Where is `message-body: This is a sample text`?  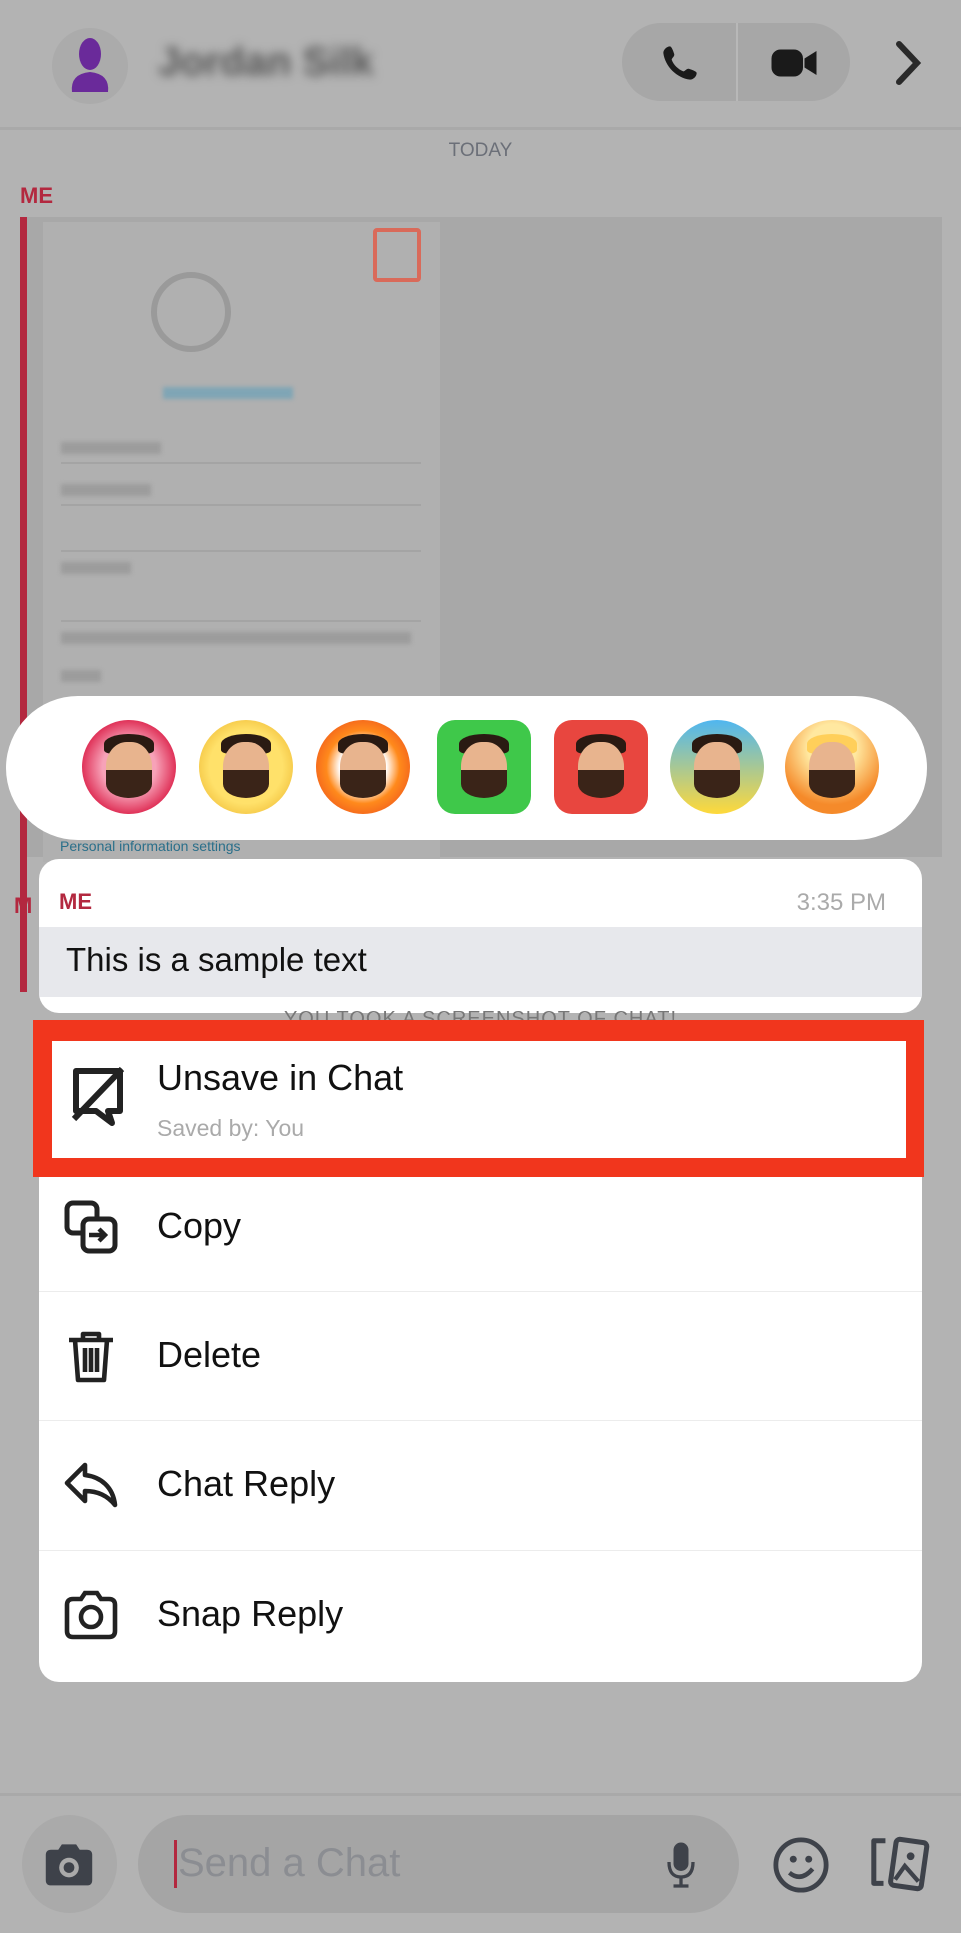
message-body: This is a sample text is located at coordinates (480, 962).